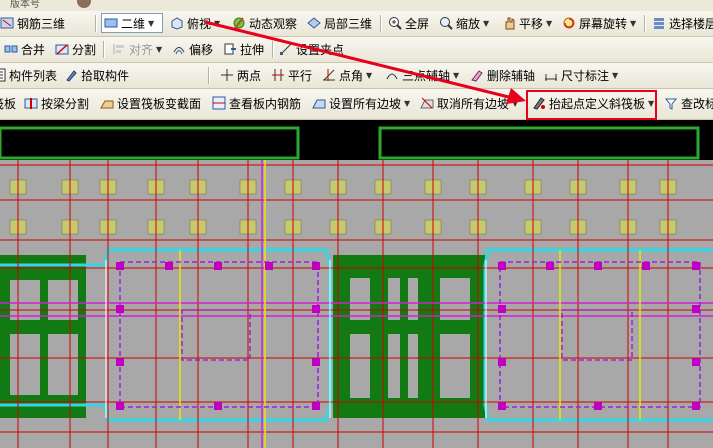 The height and width of the screenshot is (448, 713). I want to click on annotation-arrow, so click(365, 62).